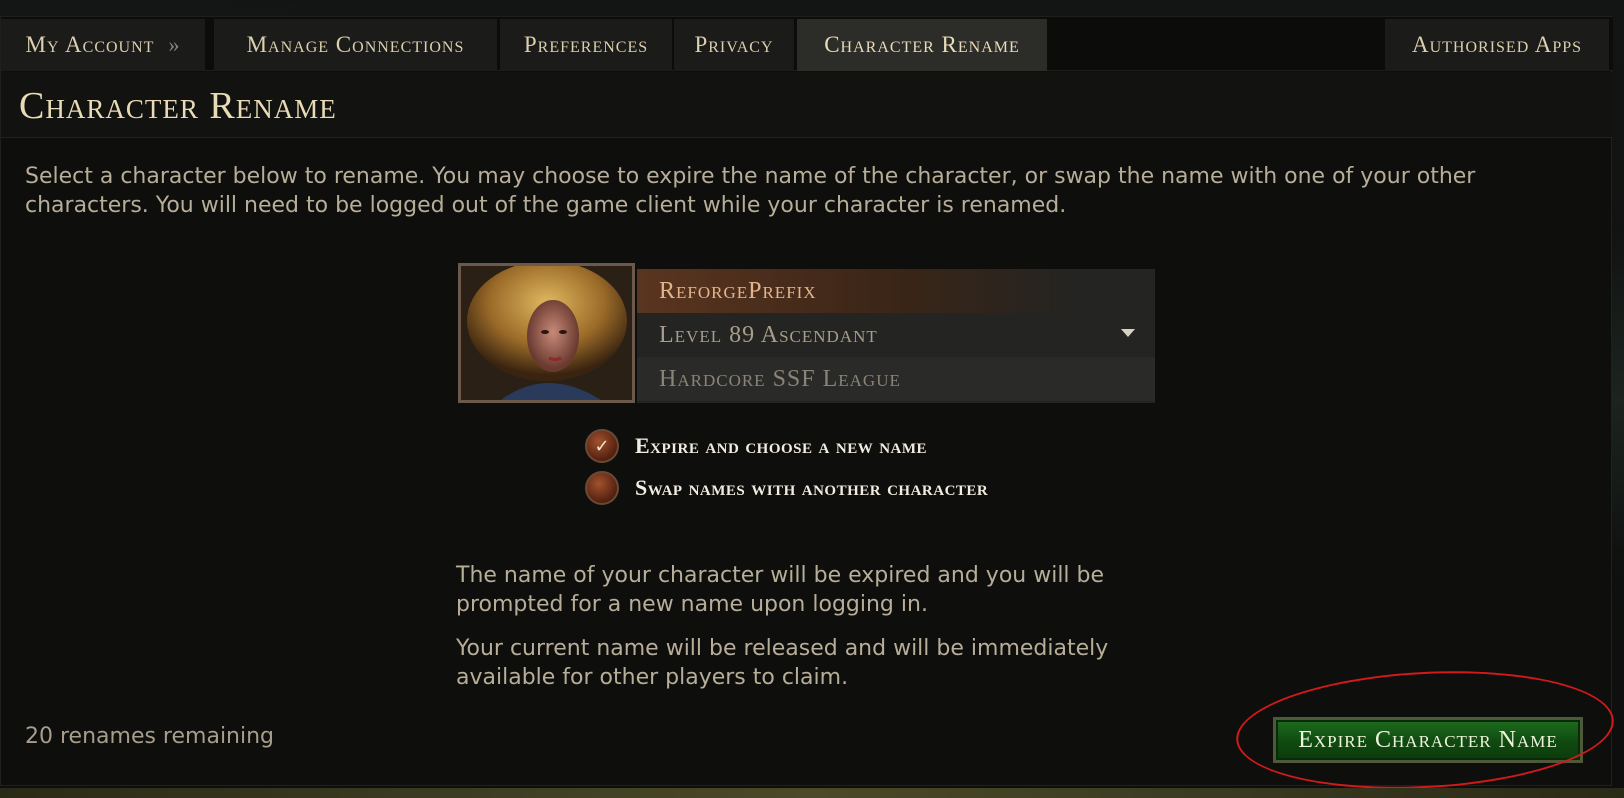 The image size is (1624, 798). I want to click on tab-label: Authorised Apps, so click(1497, 44).